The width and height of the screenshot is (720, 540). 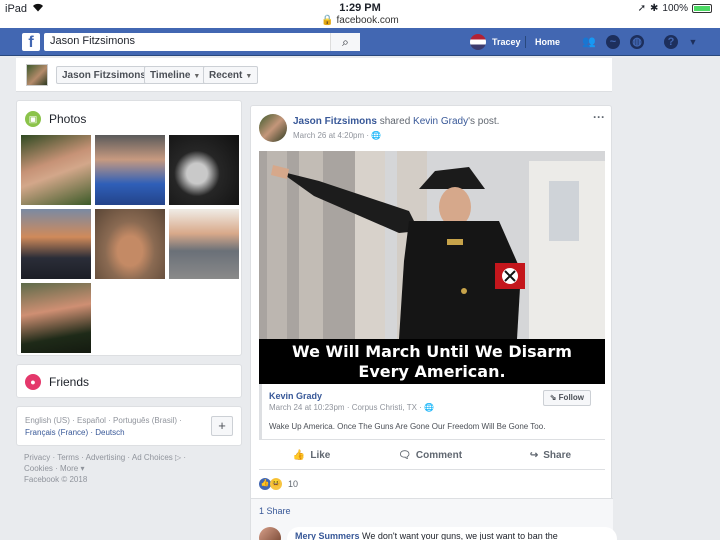 What do you see at coordinates (547, 42) in the screenshot?
I see `home-link: Home` at bounding box center [547, 42].